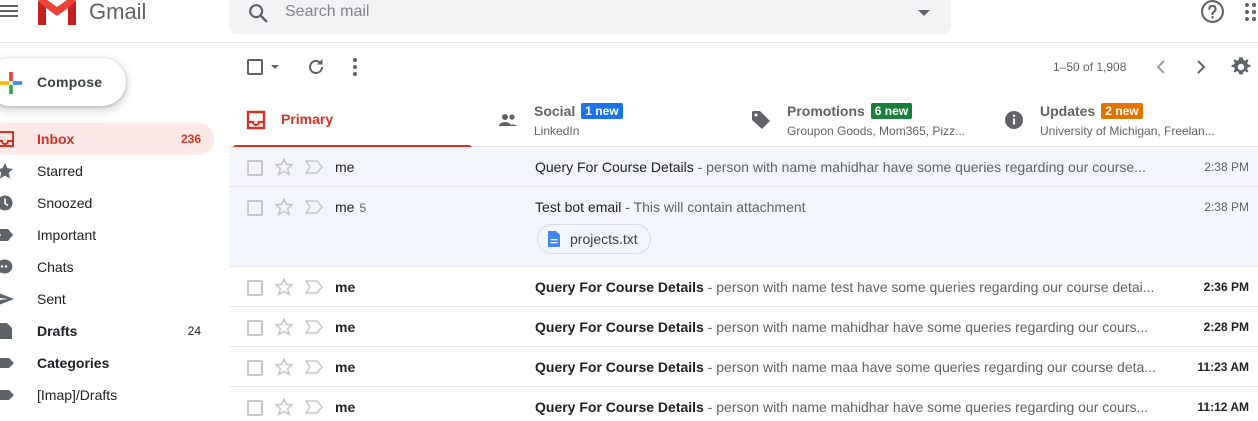 The width and height of the screenshot is (1258, 421). I want to click on mail-time: 11:23 AM, so click(1223, 367).